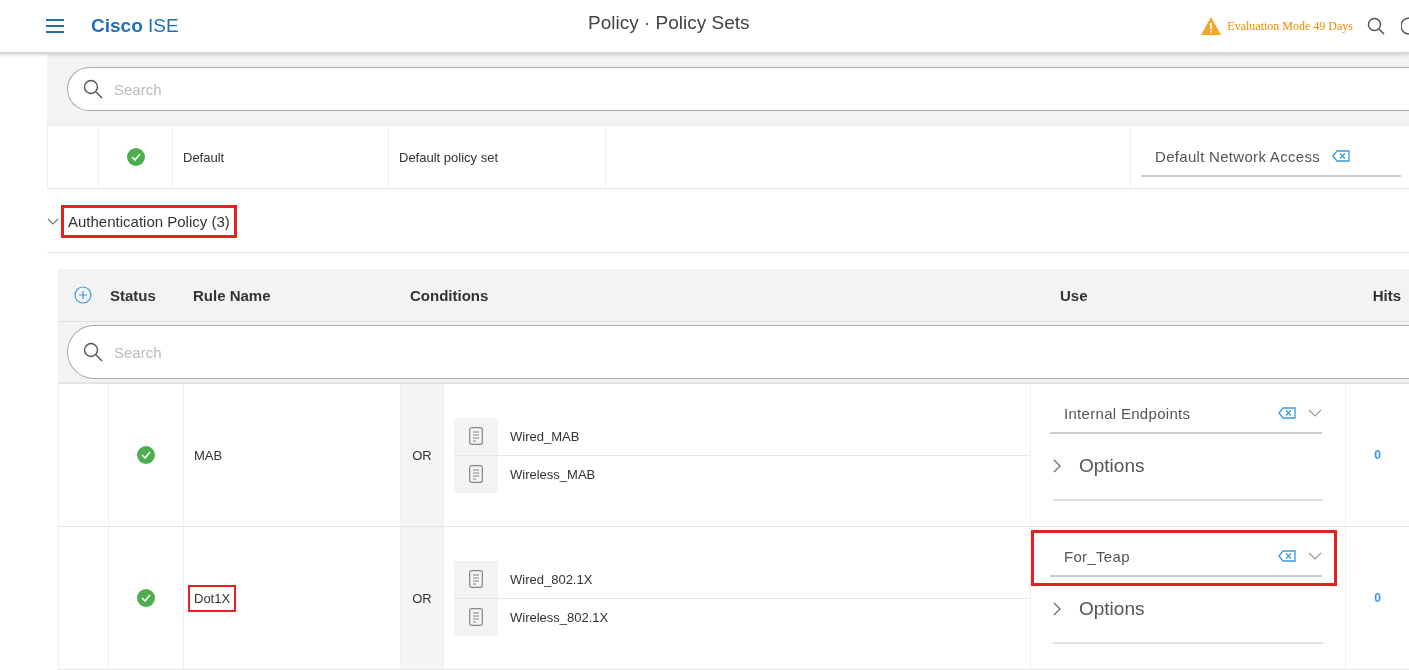 The width and height of the screenshot is (1409, 670). What do you see at coordinates (163, 25) in the screenshot?
I see `product-name: ISE` at bounding box center [163, 25].